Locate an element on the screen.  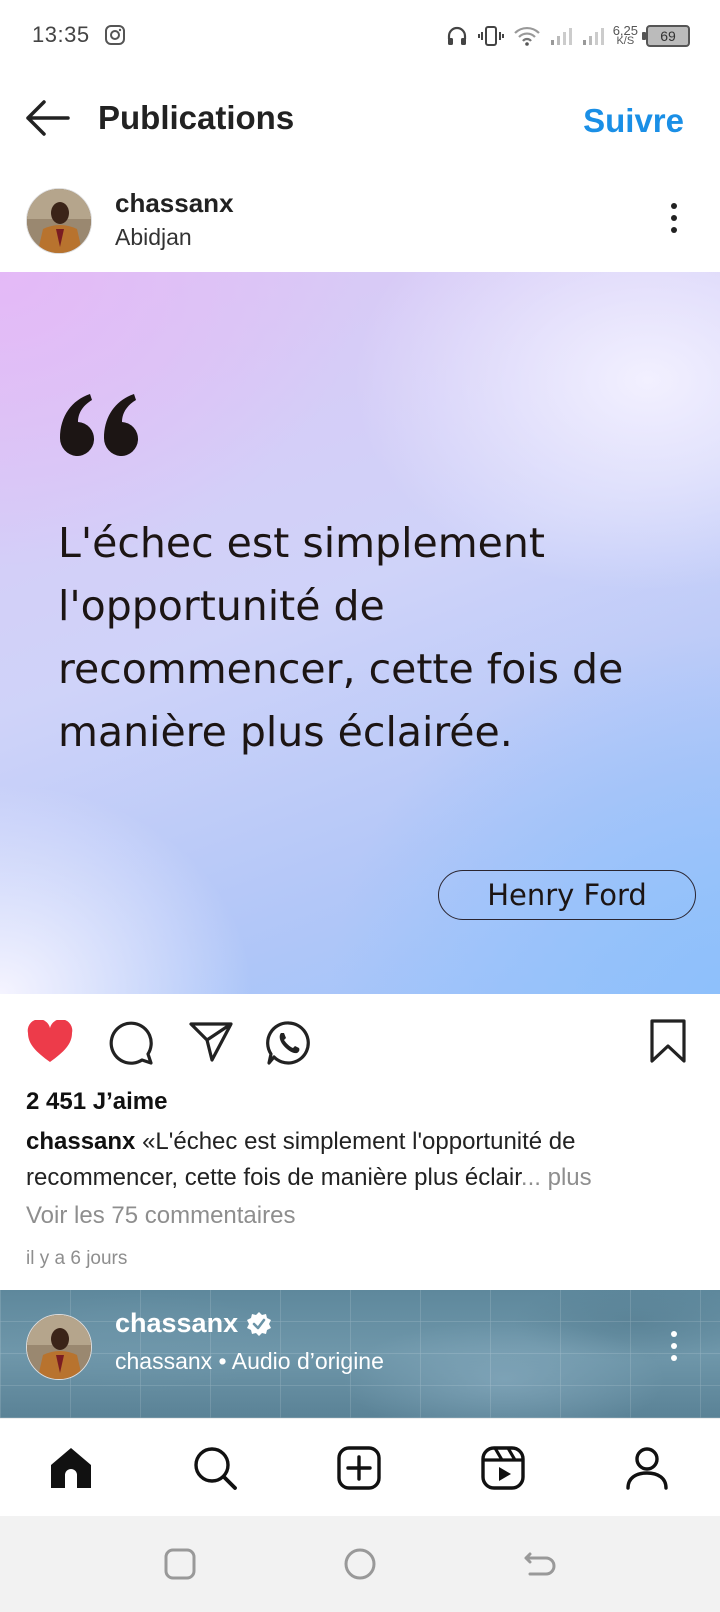
post-username: chassanx is located at coordinates (174, 203).